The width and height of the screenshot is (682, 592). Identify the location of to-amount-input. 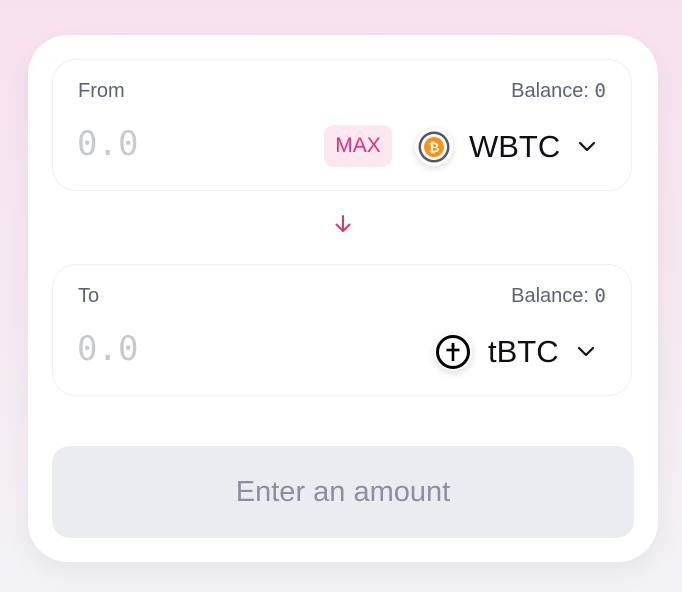
(167, 349).